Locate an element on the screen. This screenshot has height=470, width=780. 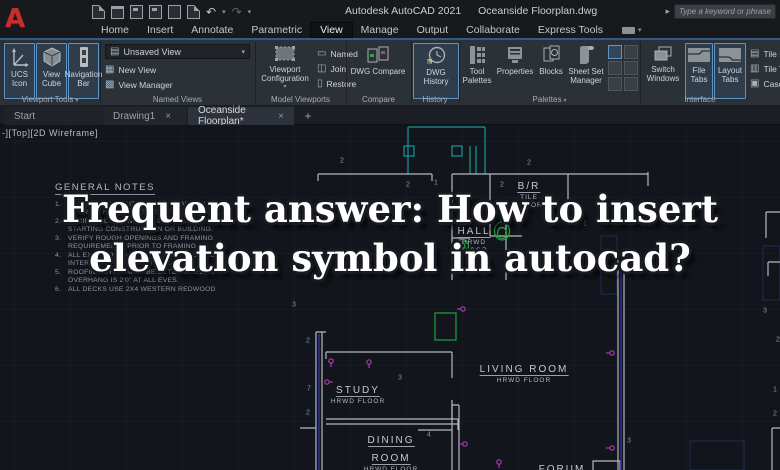
headline-line2: elevation symbol in autocad? is located at coordinates (390, 258).